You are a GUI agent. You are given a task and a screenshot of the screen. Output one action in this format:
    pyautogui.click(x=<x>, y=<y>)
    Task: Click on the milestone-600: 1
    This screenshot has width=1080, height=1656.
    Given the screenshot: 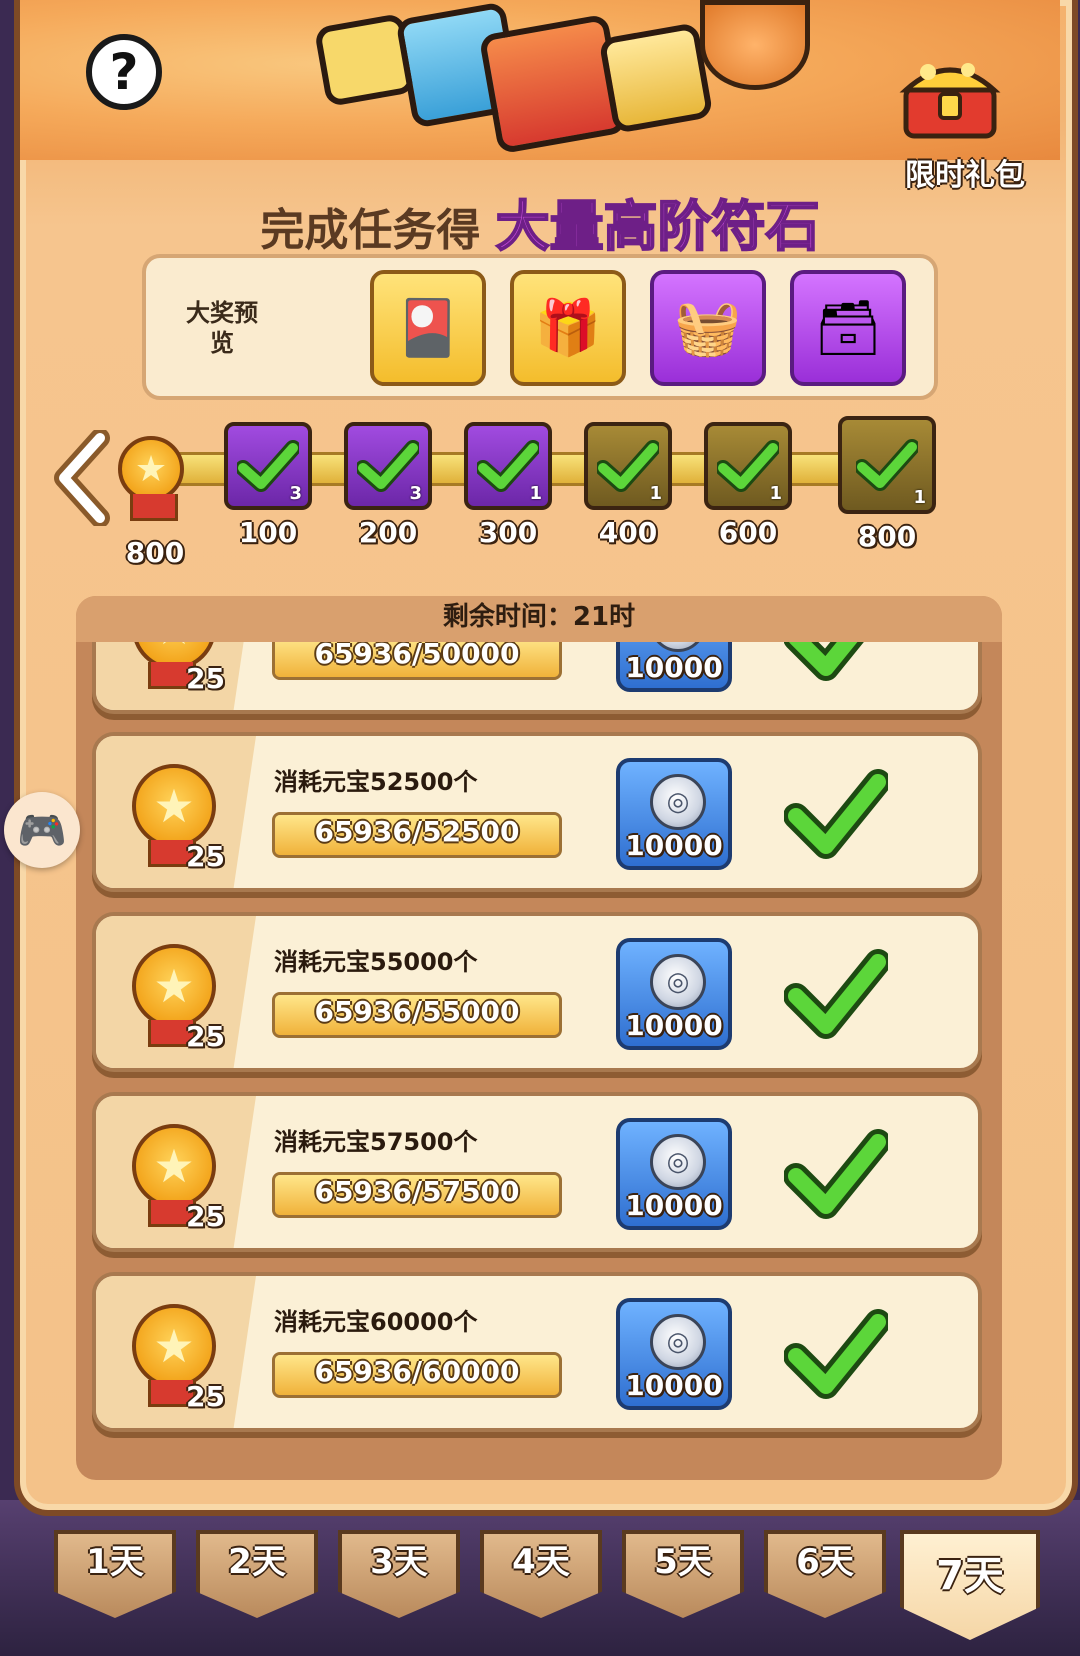 What is the action you would take?
    pyautogui.click(x=748, y=466)
    